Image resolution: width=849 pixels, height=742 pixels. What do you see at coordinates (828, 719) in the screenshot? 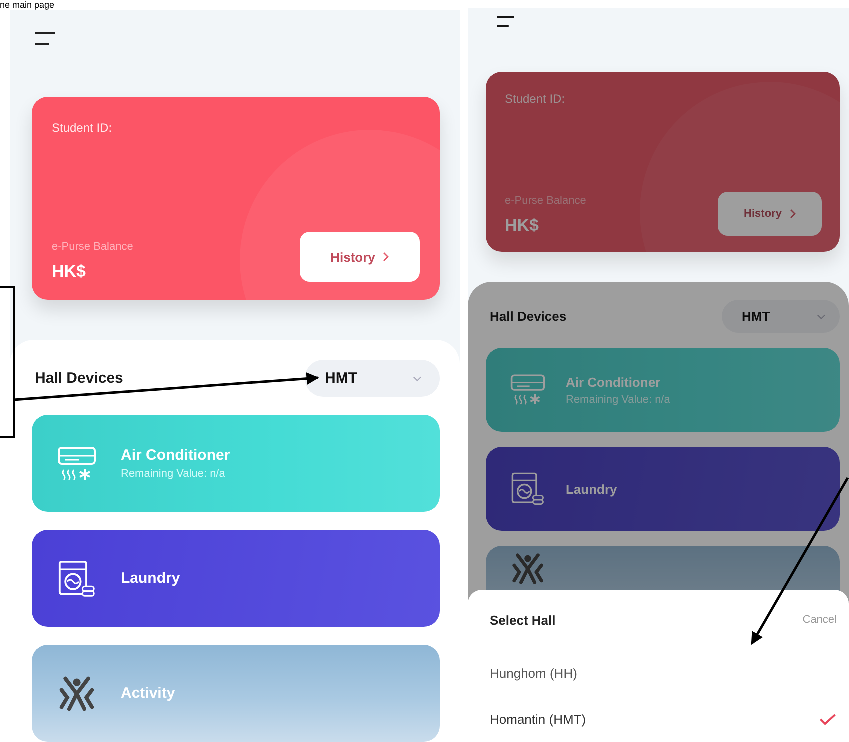
I see `check-icon` at bounding box center [828, 719].